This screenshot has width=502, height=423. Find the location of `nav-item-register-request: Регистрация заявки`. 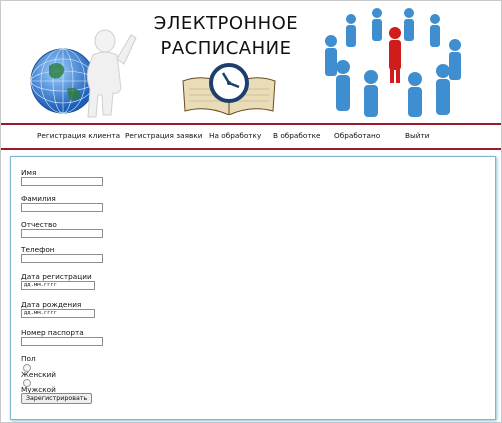

nav-item-register-request: Регистрация заявки is located at coordinates (163, 135).